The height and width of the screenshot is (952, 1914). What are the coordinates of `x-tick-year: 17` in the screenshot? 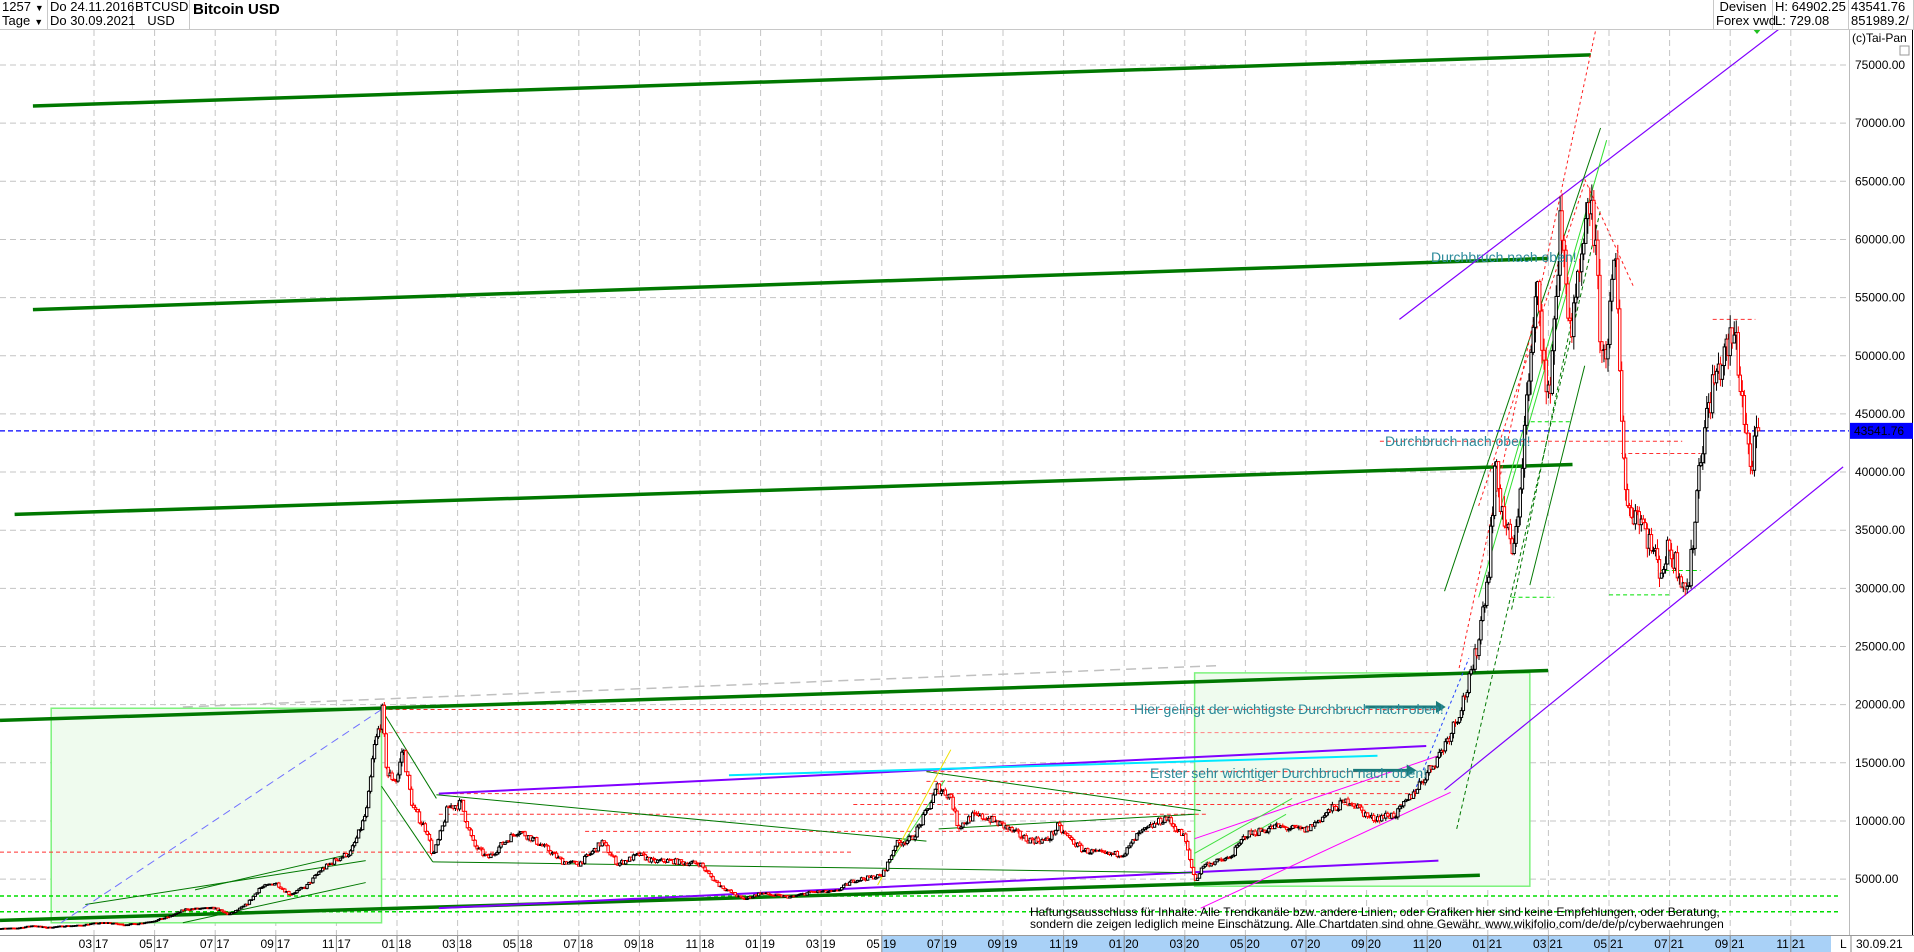 It's located at (102, 944).